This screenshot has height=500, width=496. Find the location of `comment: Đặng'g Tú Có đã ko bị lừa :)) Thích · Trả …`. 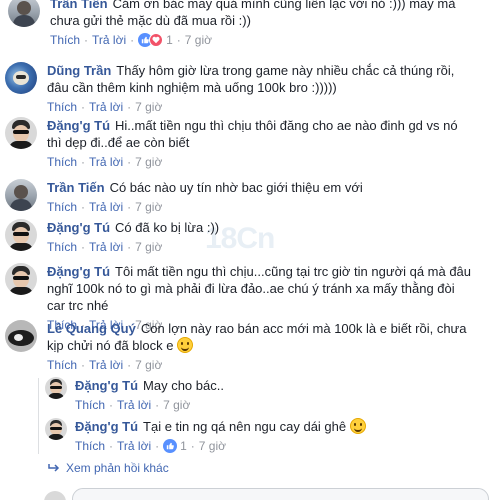

comment: Đặng'g Tú Có đã ko bị lừa :)) Thích · Trả … is located at coordinates (245, 237).